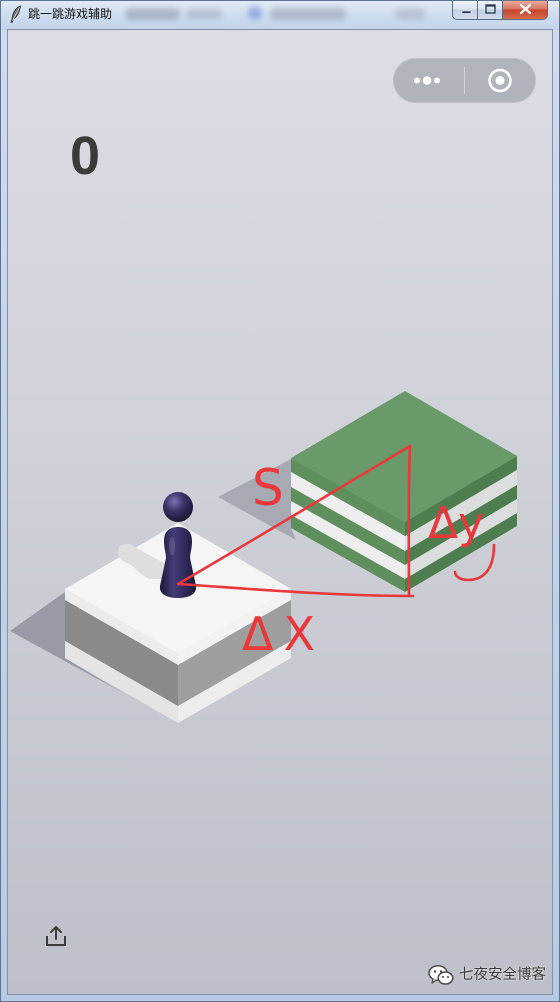  I want to click on minimize-icon, so click(466, 12).